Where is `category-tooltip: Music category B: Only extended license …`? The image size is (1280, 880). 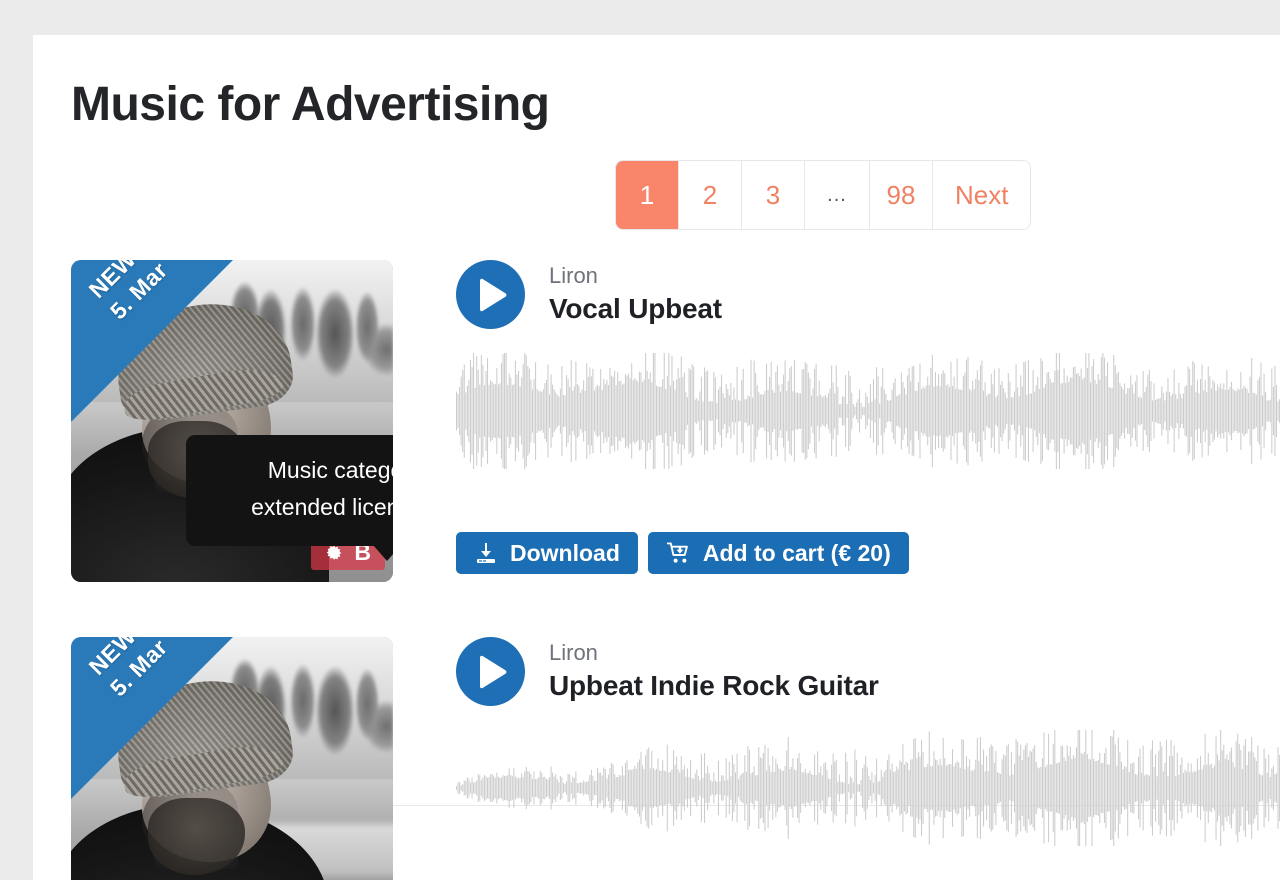 category-tooltip: Music category B: Only extended license … is located at coordinates (289, 497).